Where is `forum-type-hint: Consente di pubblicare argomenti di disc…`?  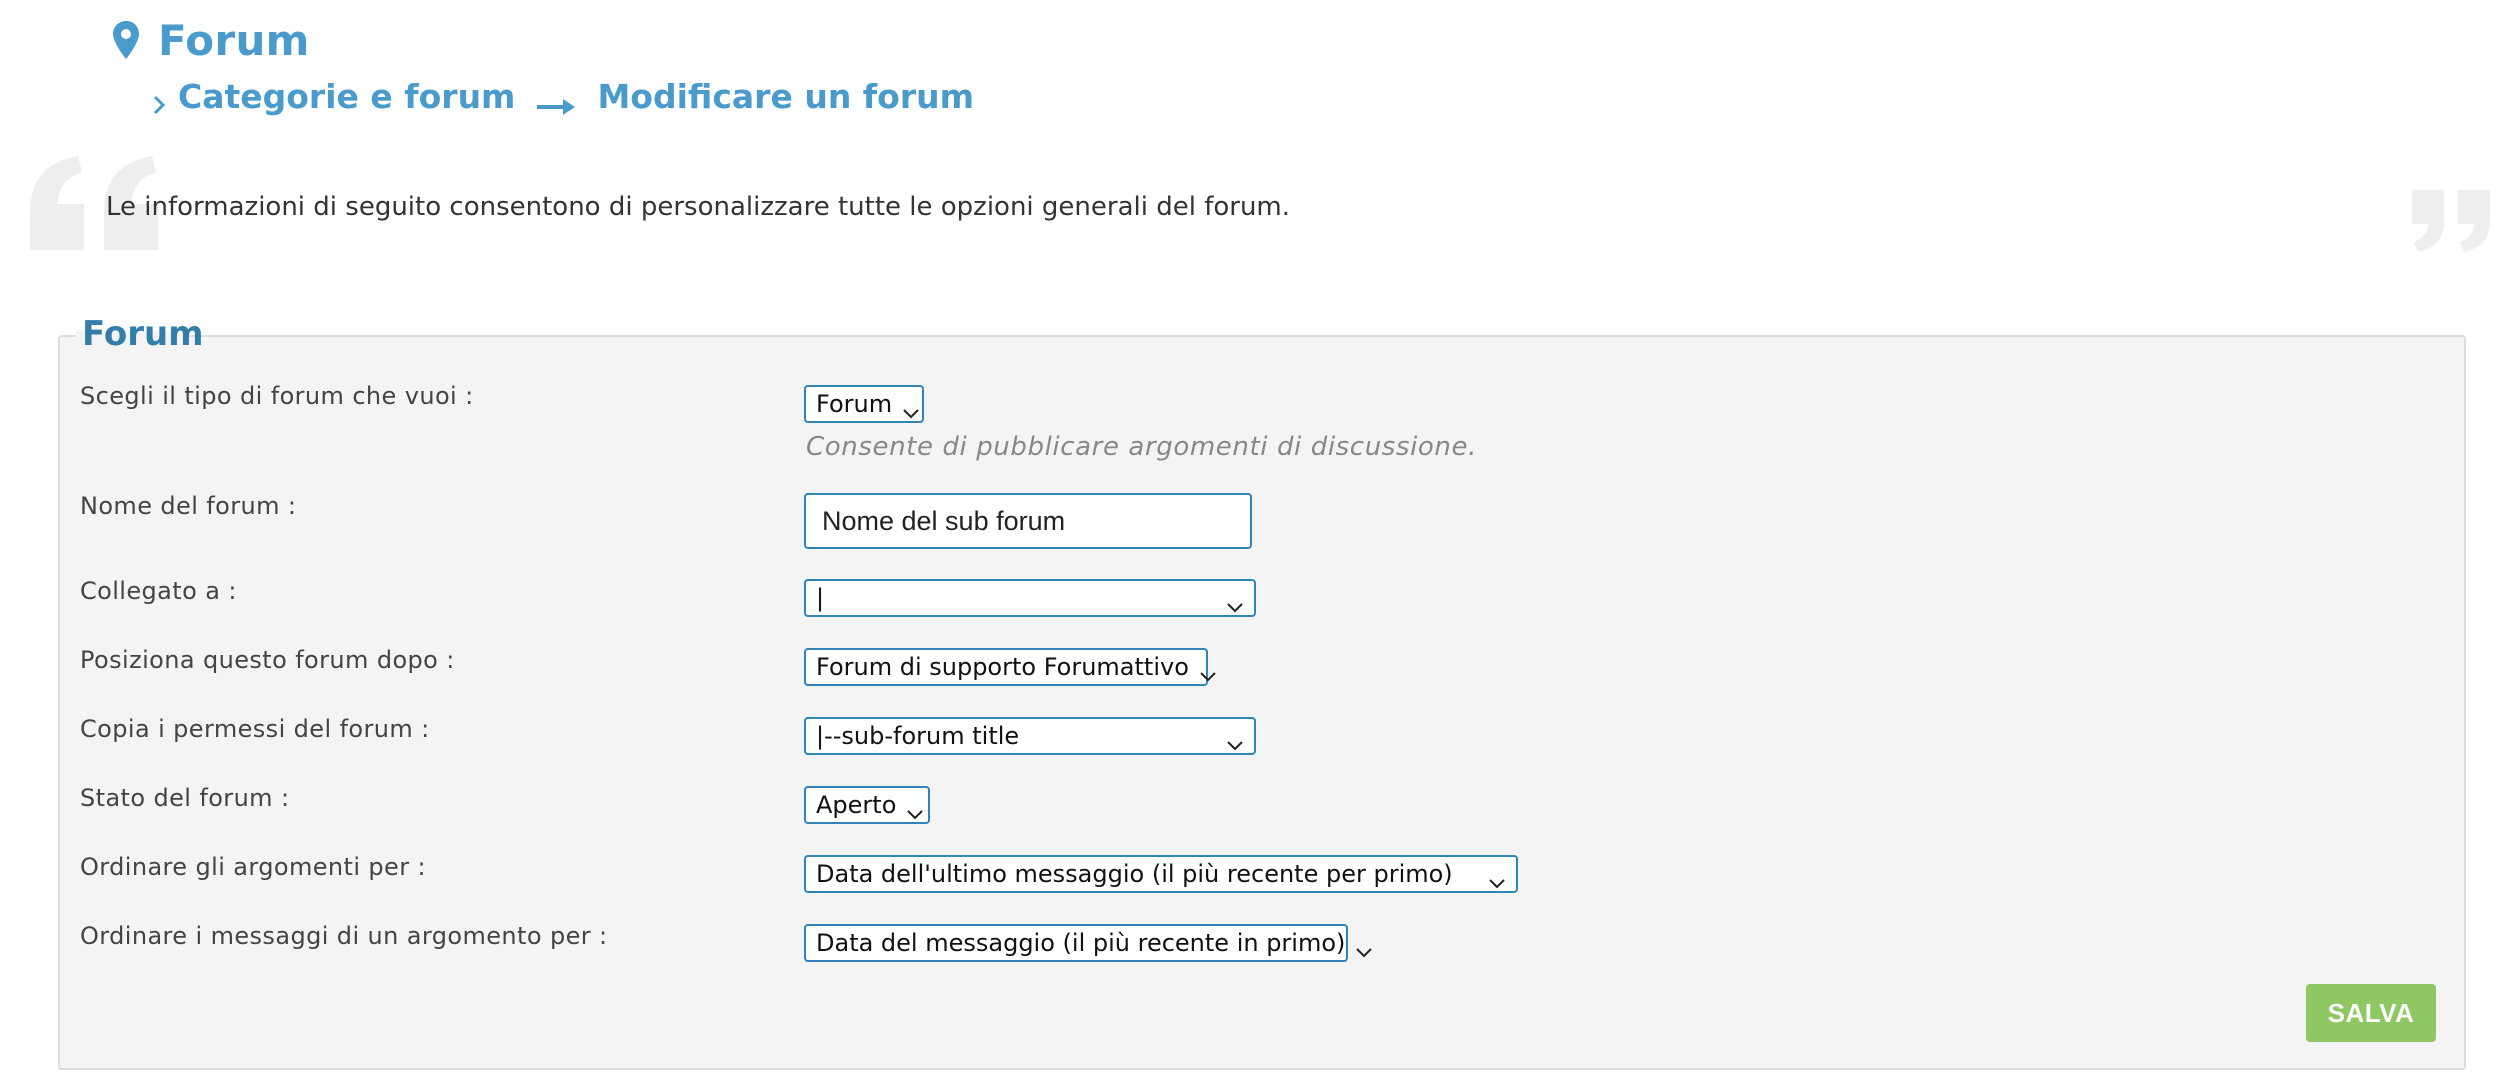 forum-type-hint: Consente di pubblicare argomenti di disc… is located at coordinates (1141, 447).